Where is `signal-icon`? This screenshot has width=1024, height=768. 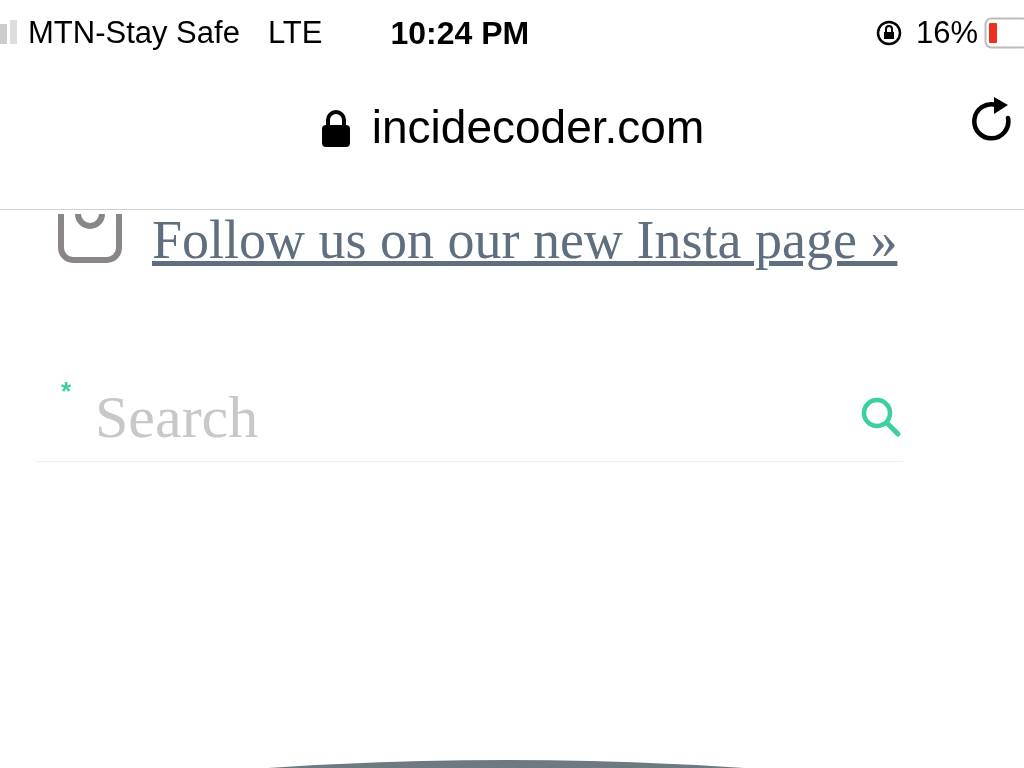
signal-icon is located at coordinates (9, 33).